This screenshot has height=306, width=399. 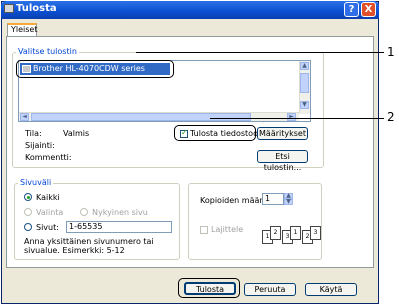 What do you see at coordinates (275, 233) in the screenshot?
I see `collate-page-icon: 2` at bounding box center [275, 233].